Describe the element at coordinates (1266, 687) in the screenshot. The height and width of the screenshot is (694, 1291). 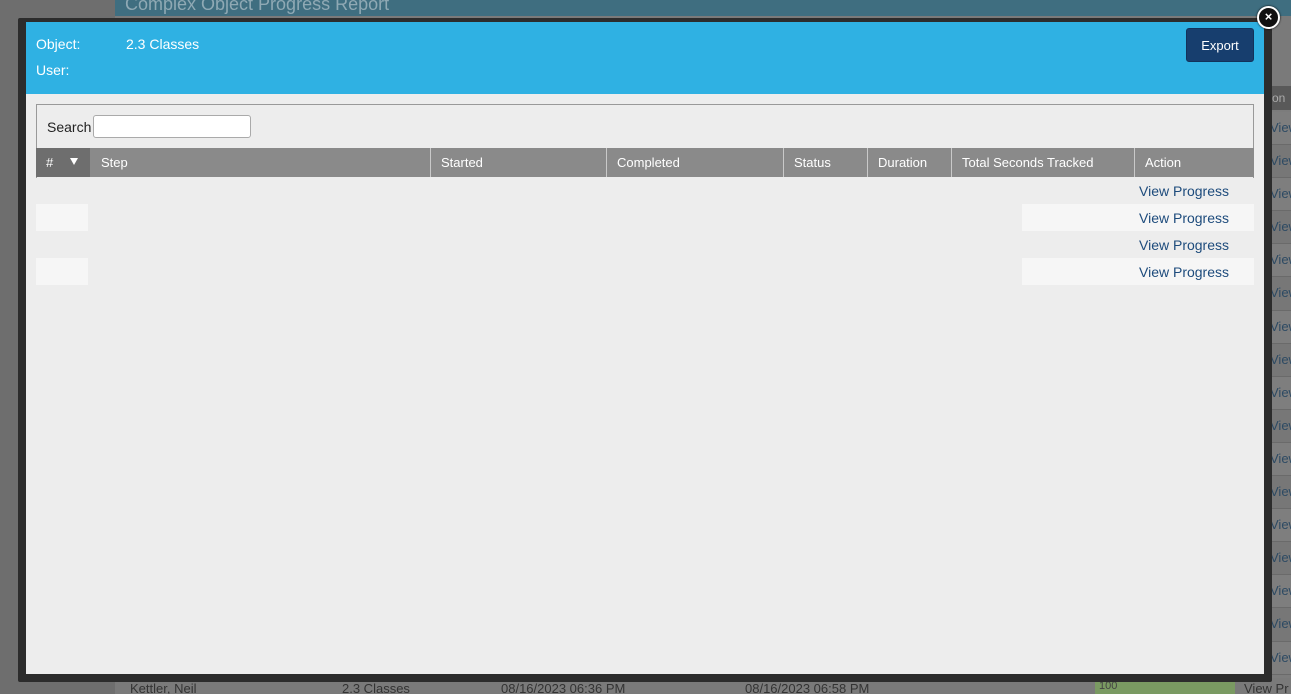
I see `background-action: View Pr` at that location.